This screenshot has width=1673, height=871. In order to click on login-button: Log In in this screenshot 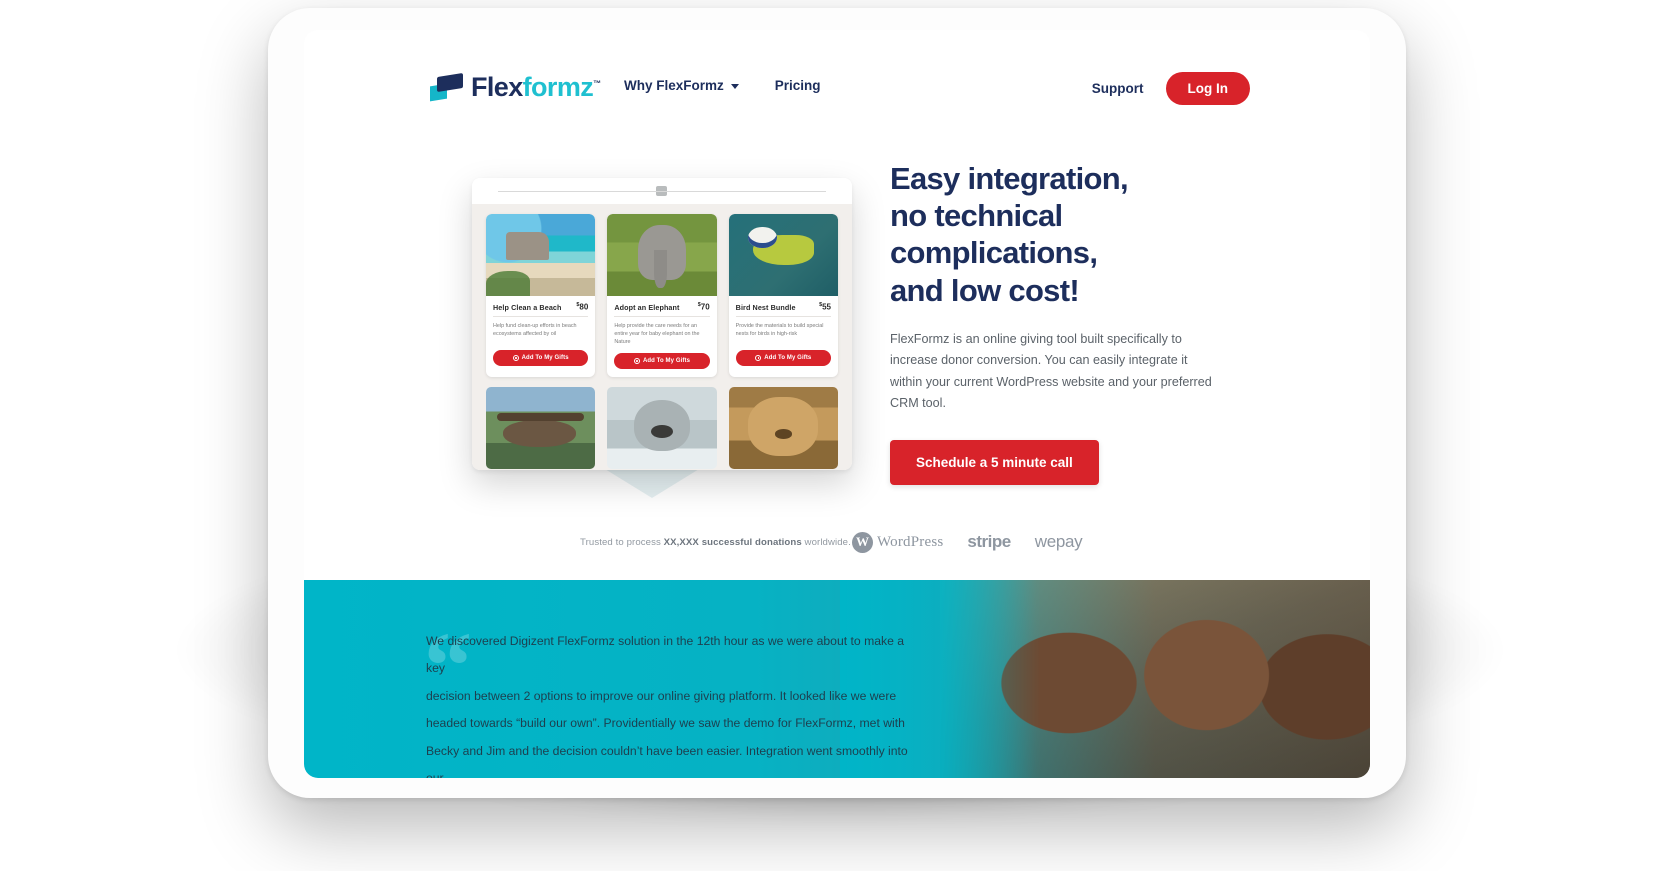, I will do `click(1207, 88)`.